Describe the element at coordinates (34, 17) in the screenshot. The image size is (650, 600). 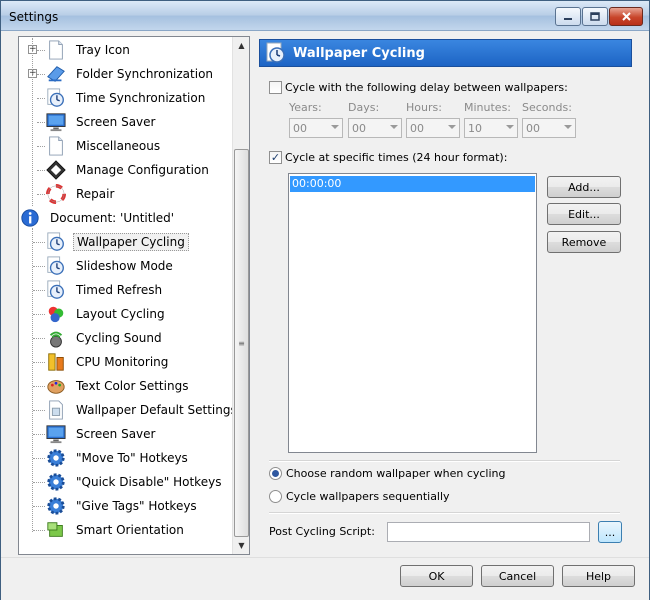
I see `window-title: Settings` at that location.